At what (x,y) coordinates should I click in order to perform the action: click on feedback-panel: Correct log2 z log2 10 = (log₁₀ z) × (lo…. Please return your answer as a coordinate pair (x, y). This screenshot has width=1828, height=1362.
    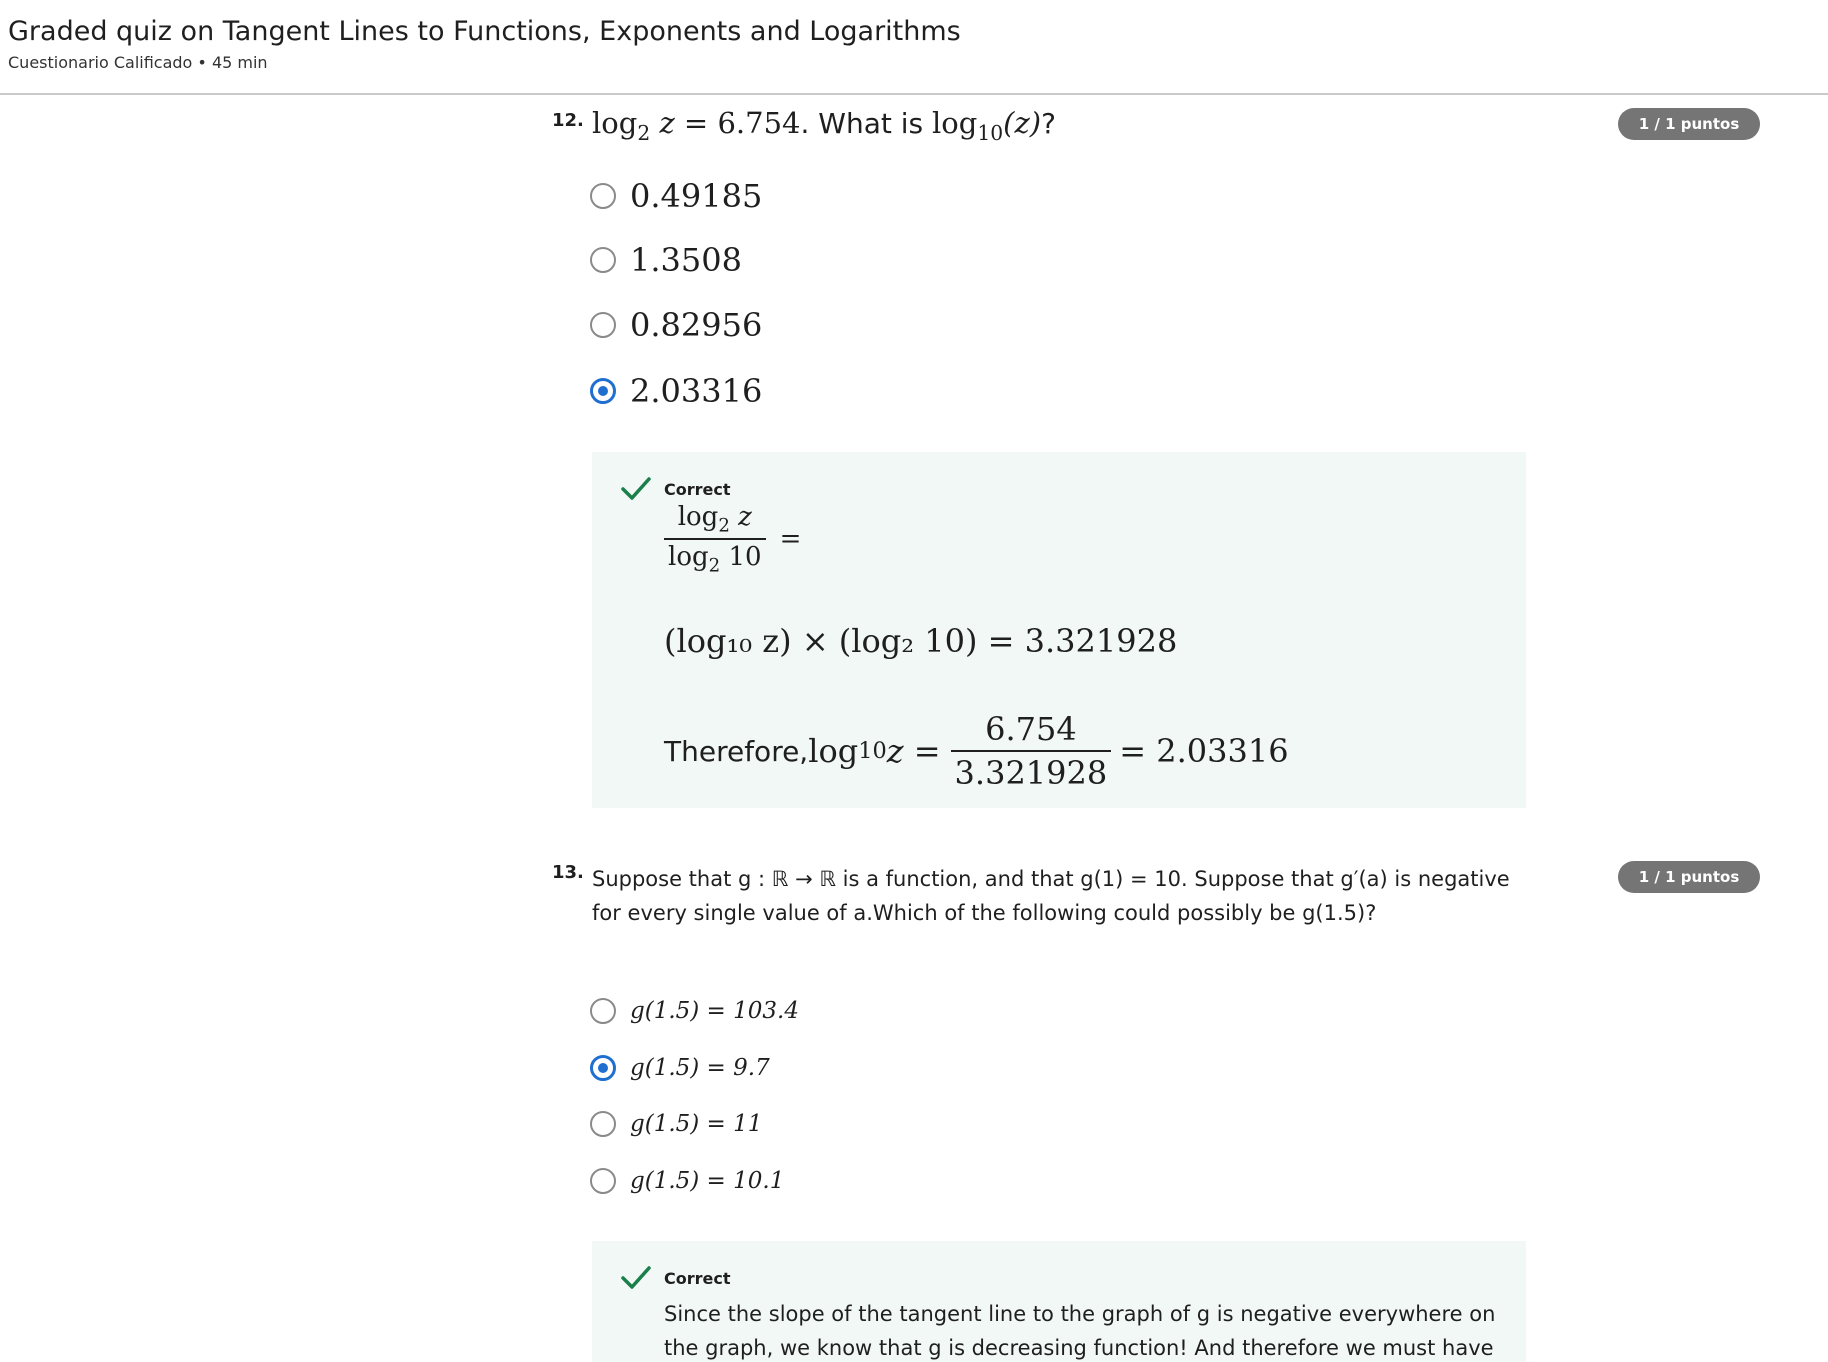
    Looking at the image, I should click on (1059, 630).